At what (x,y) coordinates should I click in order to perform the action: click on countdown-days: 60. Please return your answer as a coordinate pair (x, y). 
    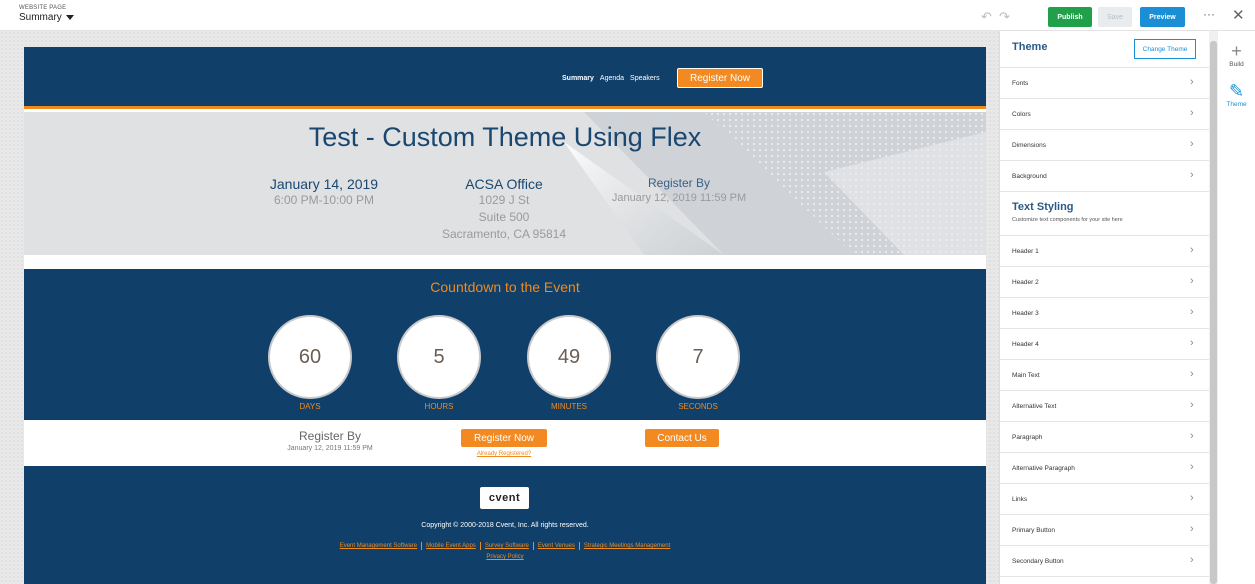
    Looking at the image, I should click on (310, 357).